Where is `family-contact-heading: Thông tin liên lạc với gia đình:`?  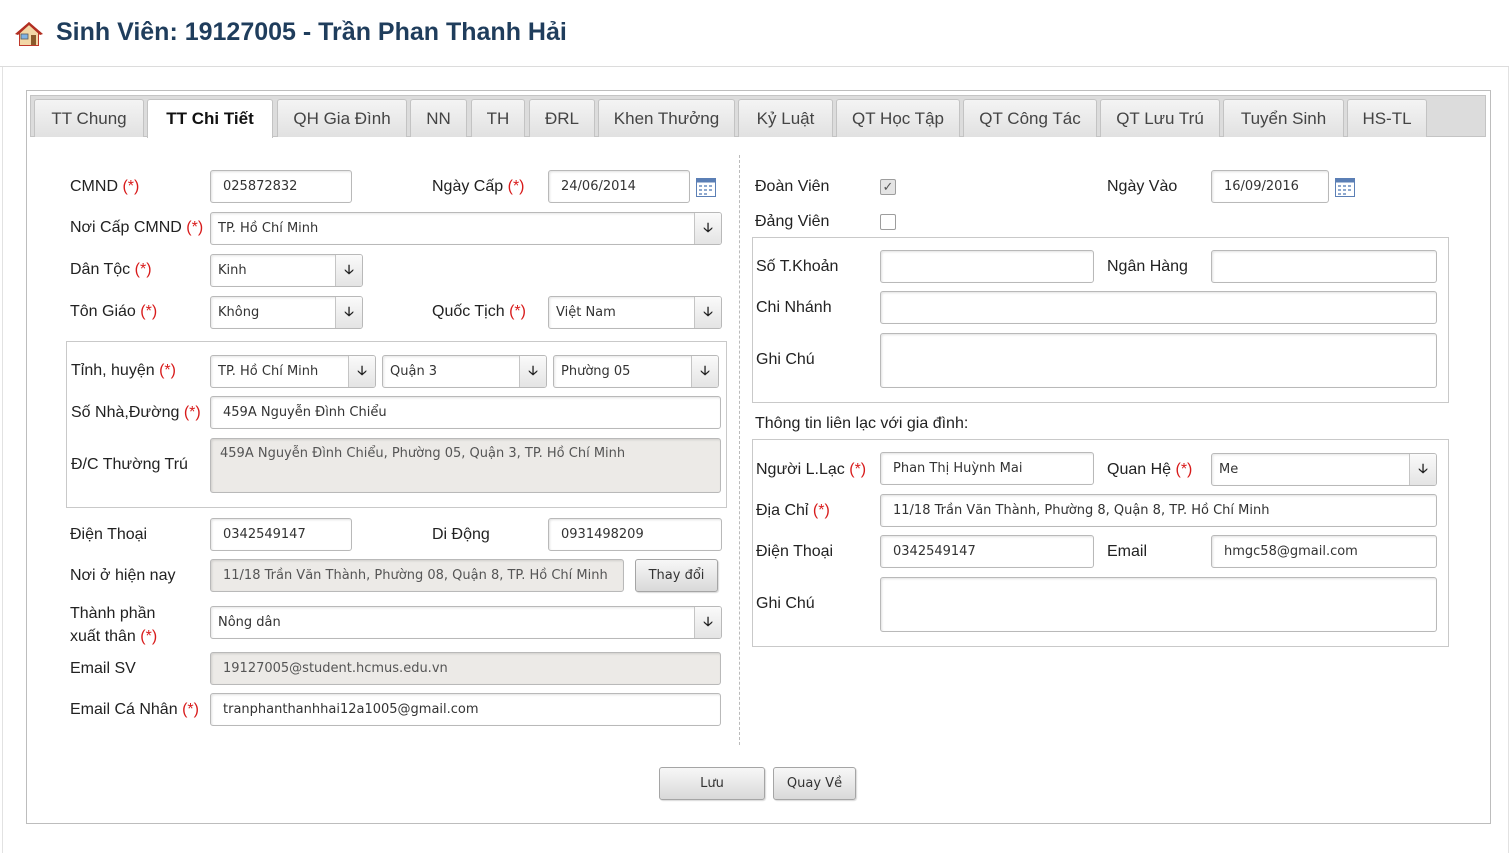 family-contact-heading: Thông tin liên lạc với gia đình: is located at coordinates (862, 423).